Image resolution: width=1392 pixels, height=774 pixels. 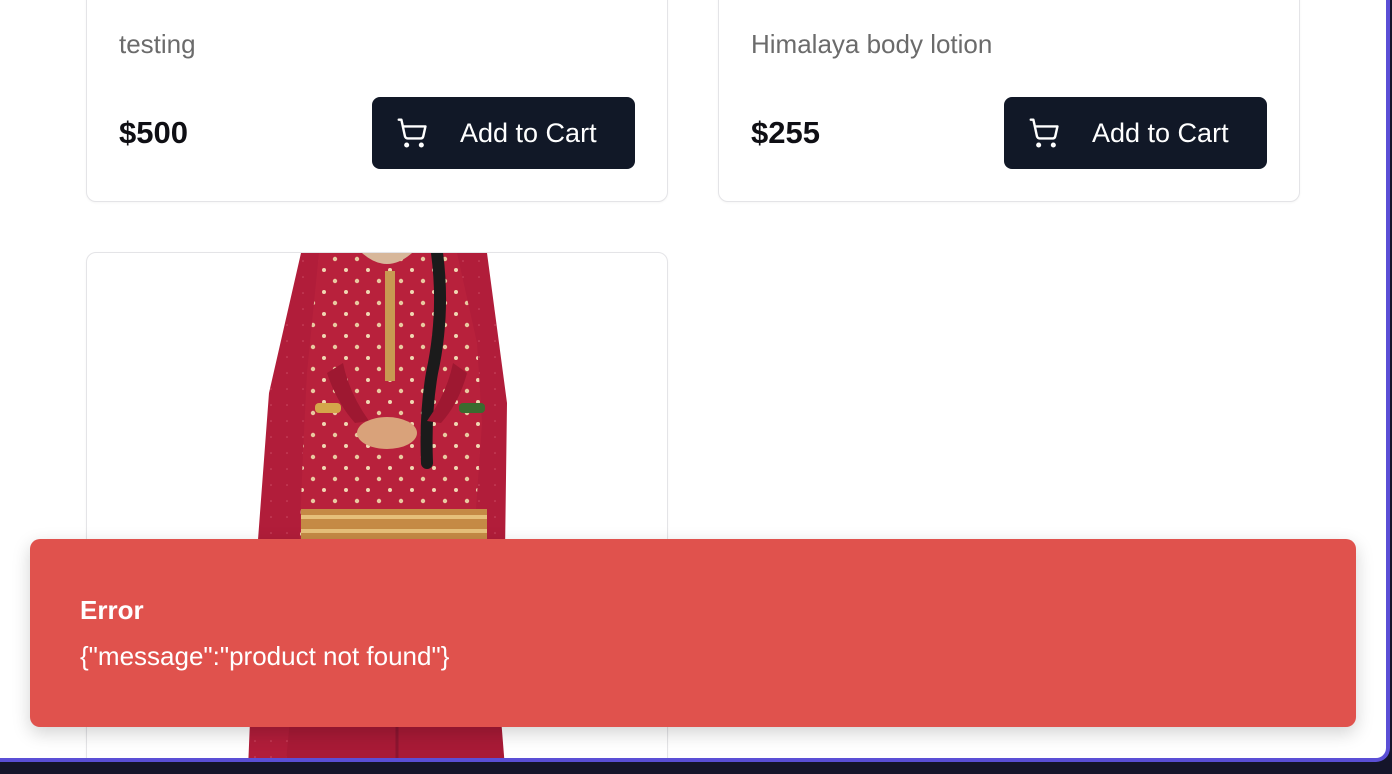 What do you see at coordinates (153, 132) in the screenshot?
I see `product-price: $500` at bounding box center [153, 132].